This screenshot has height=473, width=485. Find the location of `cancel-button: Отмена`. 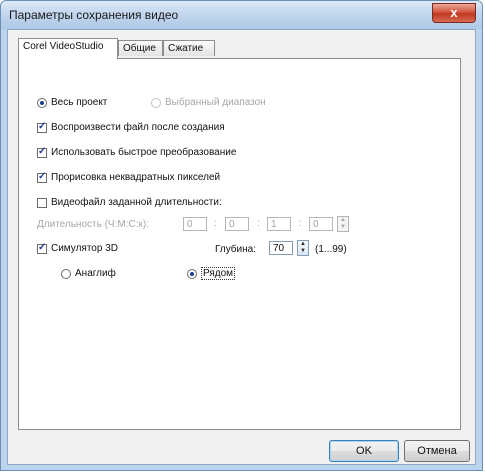

cancel-button: Отмена is located at coordinates (437, 451).